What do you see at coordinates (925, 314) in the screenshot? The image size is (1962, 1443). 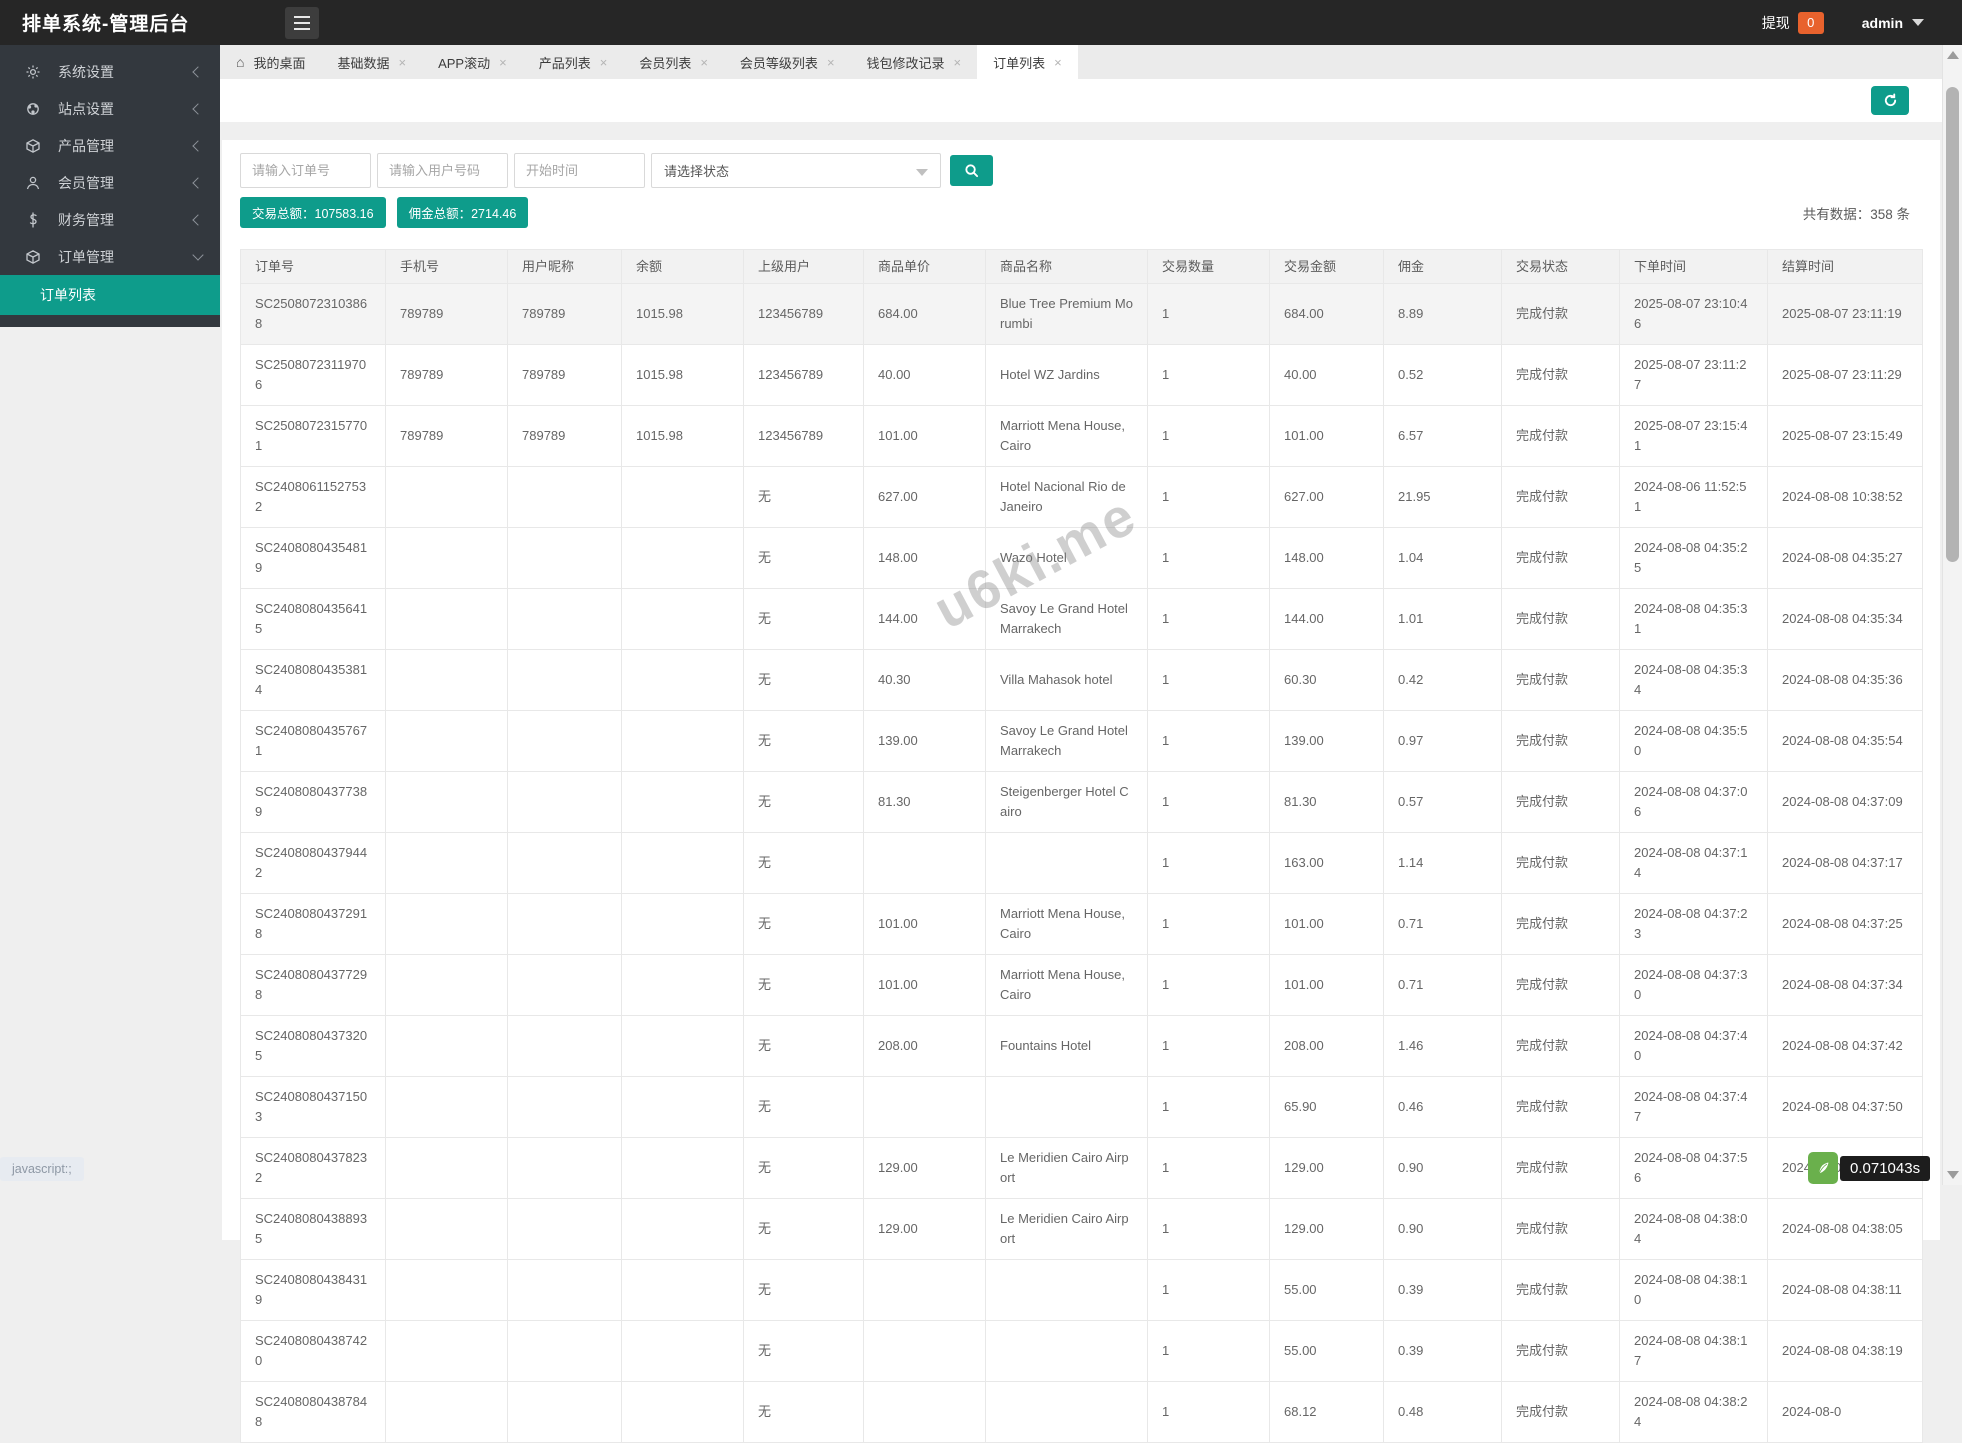 I see `table-cell: 684.00` at bounding box center [925, 314].